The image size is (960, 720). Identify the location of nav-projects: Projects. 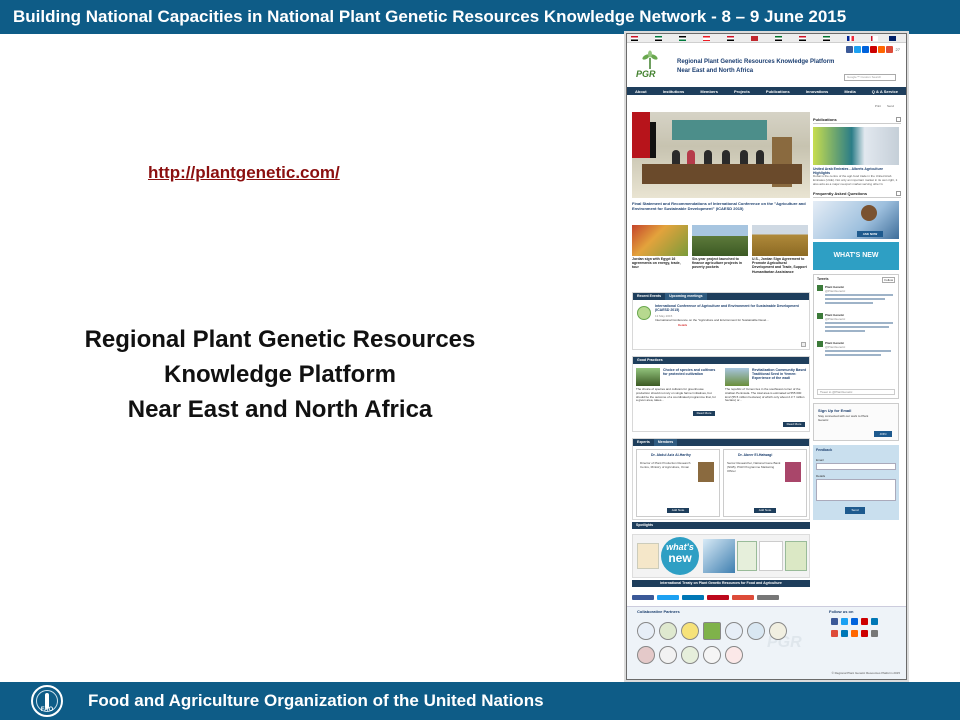
(742, 91).